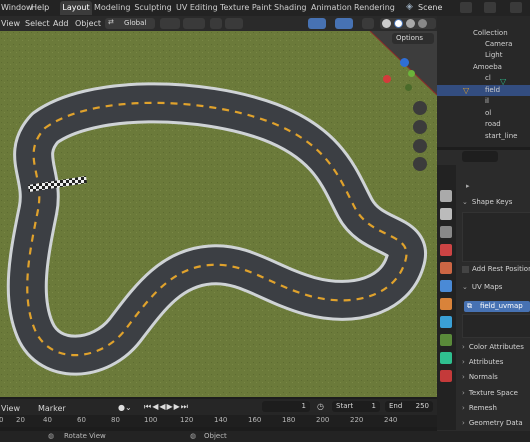  I want to click on tool-tab-icon, so click(446, 196).